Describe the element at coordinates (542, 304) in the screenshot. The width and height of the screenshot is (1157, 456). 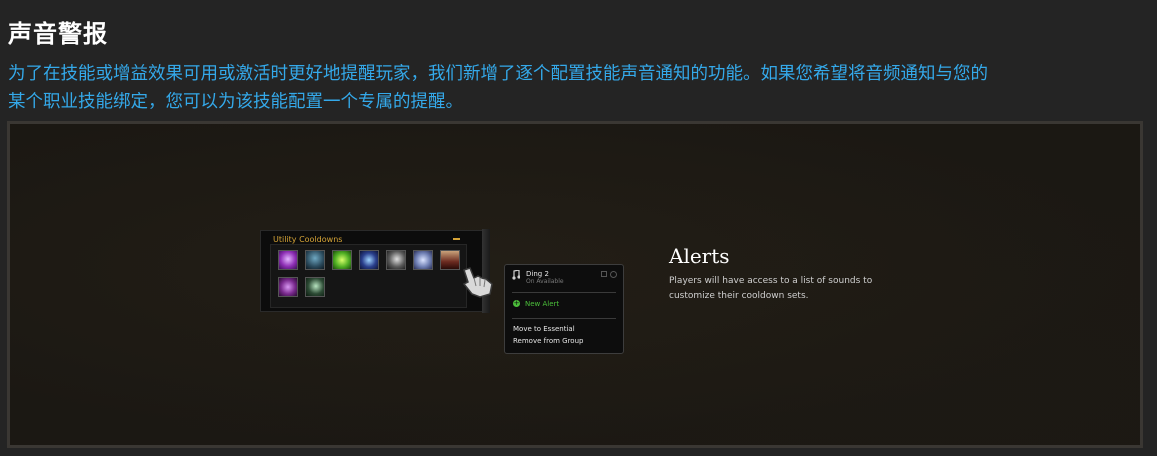
I see `new-alert-button: New Alert` at that location.